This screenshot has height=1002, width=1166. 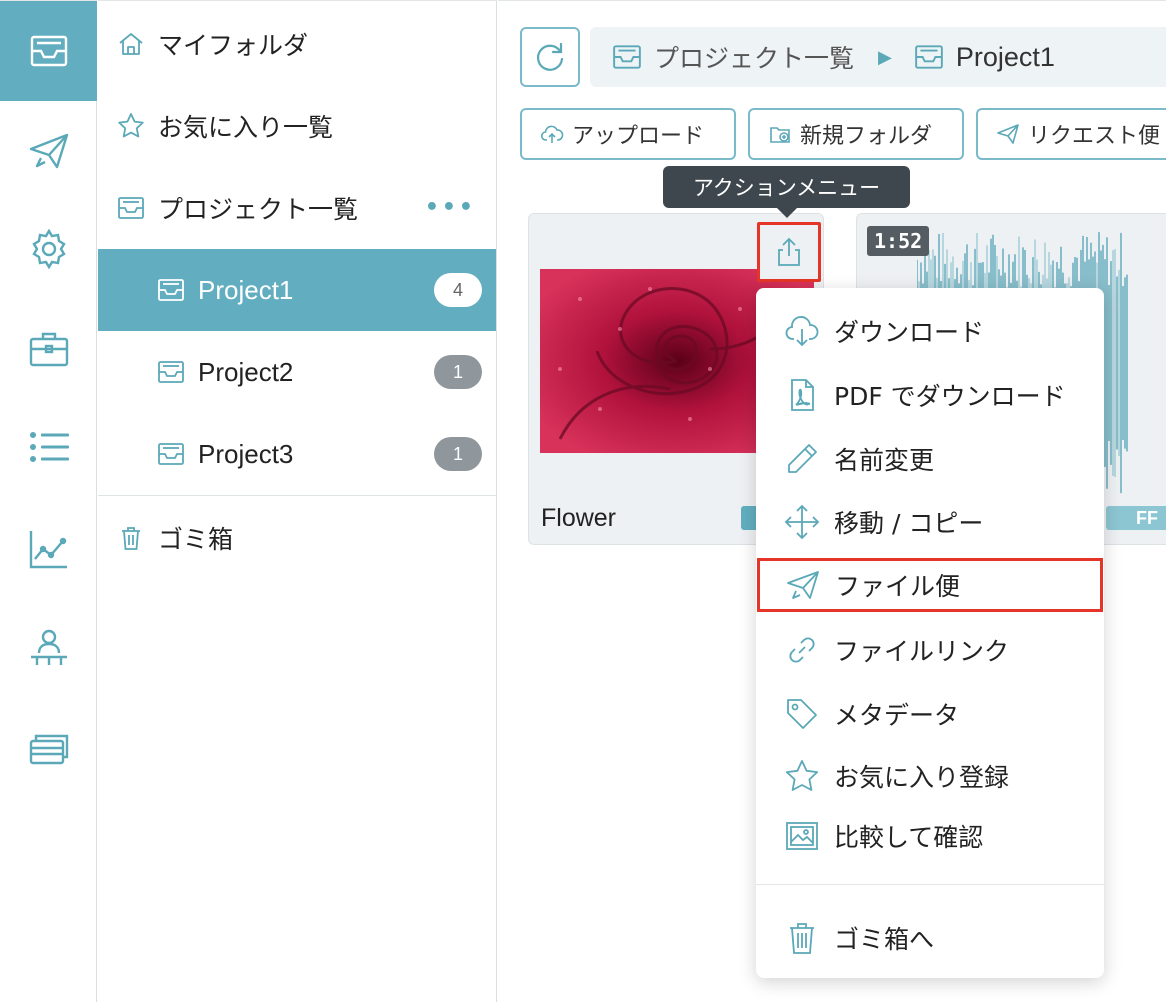 I want to click on pencil-icon, so click(x=802, y=458).